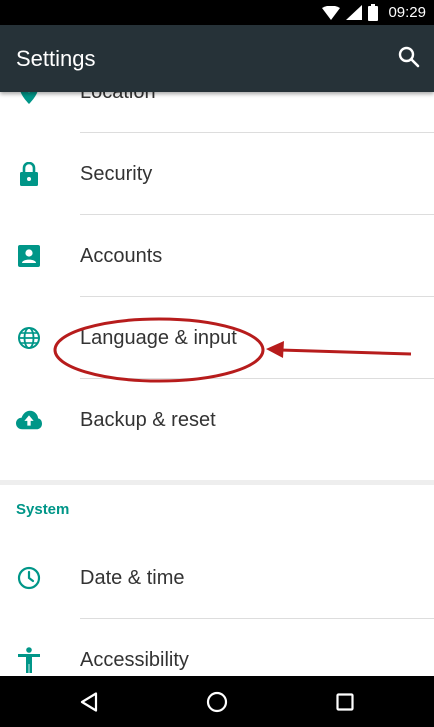  I want to click on settings-item-label: Accessibility, so click(134, 660).